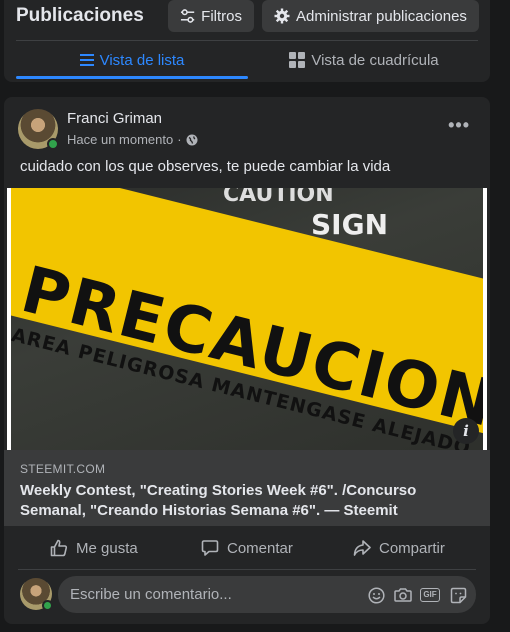  I want to click on commenter-avatar, so click(36, 594).